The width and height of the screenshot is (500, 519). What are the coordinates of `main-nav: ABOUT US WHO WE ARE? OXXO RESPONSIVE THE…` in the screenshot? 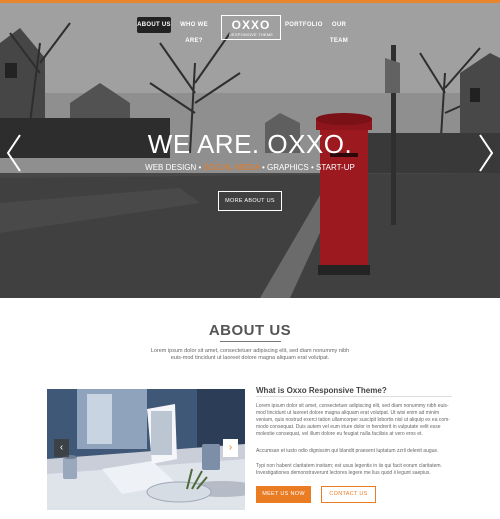 It's located at (250, 29).